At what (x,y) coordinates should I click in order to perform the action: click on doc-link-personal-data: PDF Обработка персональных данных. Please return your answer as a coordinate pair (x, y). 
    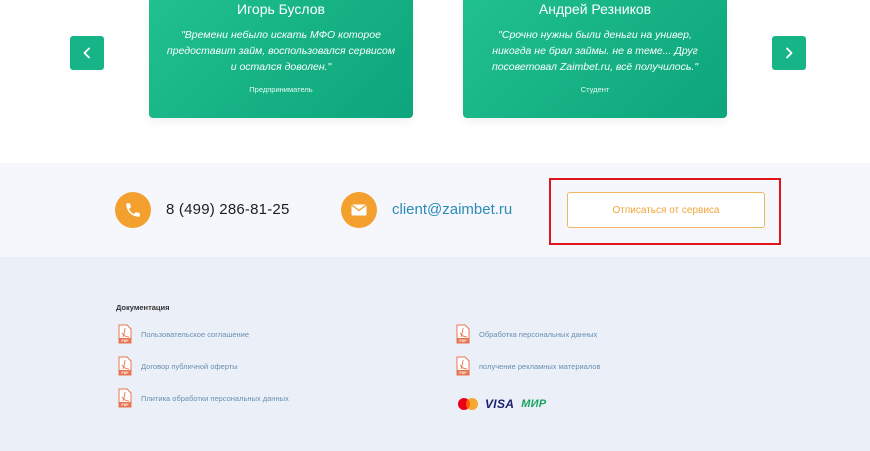
    Looking at the image, I should click on (526, 334).